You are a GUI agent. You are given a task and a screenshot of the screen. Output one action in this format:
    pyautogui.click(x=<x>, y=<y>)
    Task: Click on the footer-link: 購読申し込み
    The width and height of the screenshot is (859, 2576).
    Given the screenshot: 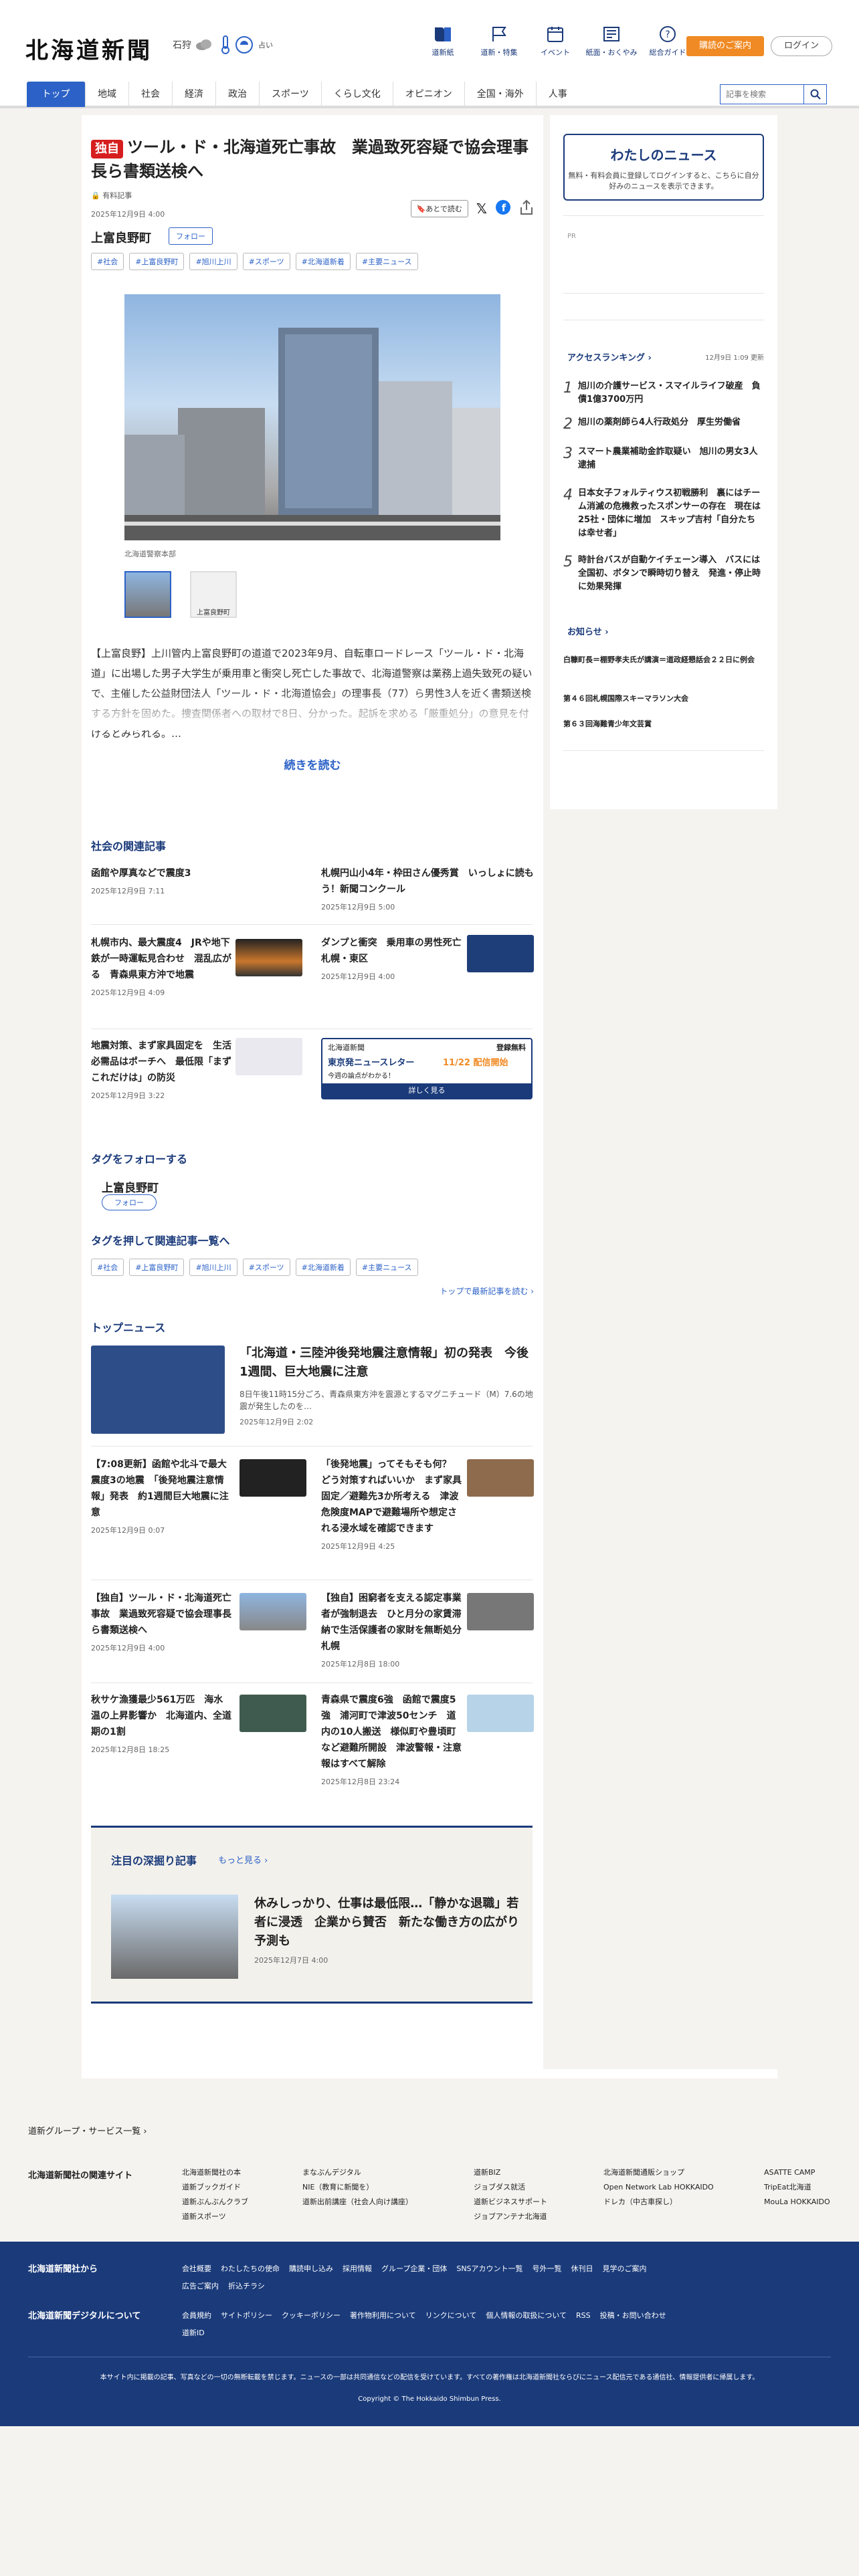 What is the action you would take?
    pyautogui.click(x=311, y=2268)
    